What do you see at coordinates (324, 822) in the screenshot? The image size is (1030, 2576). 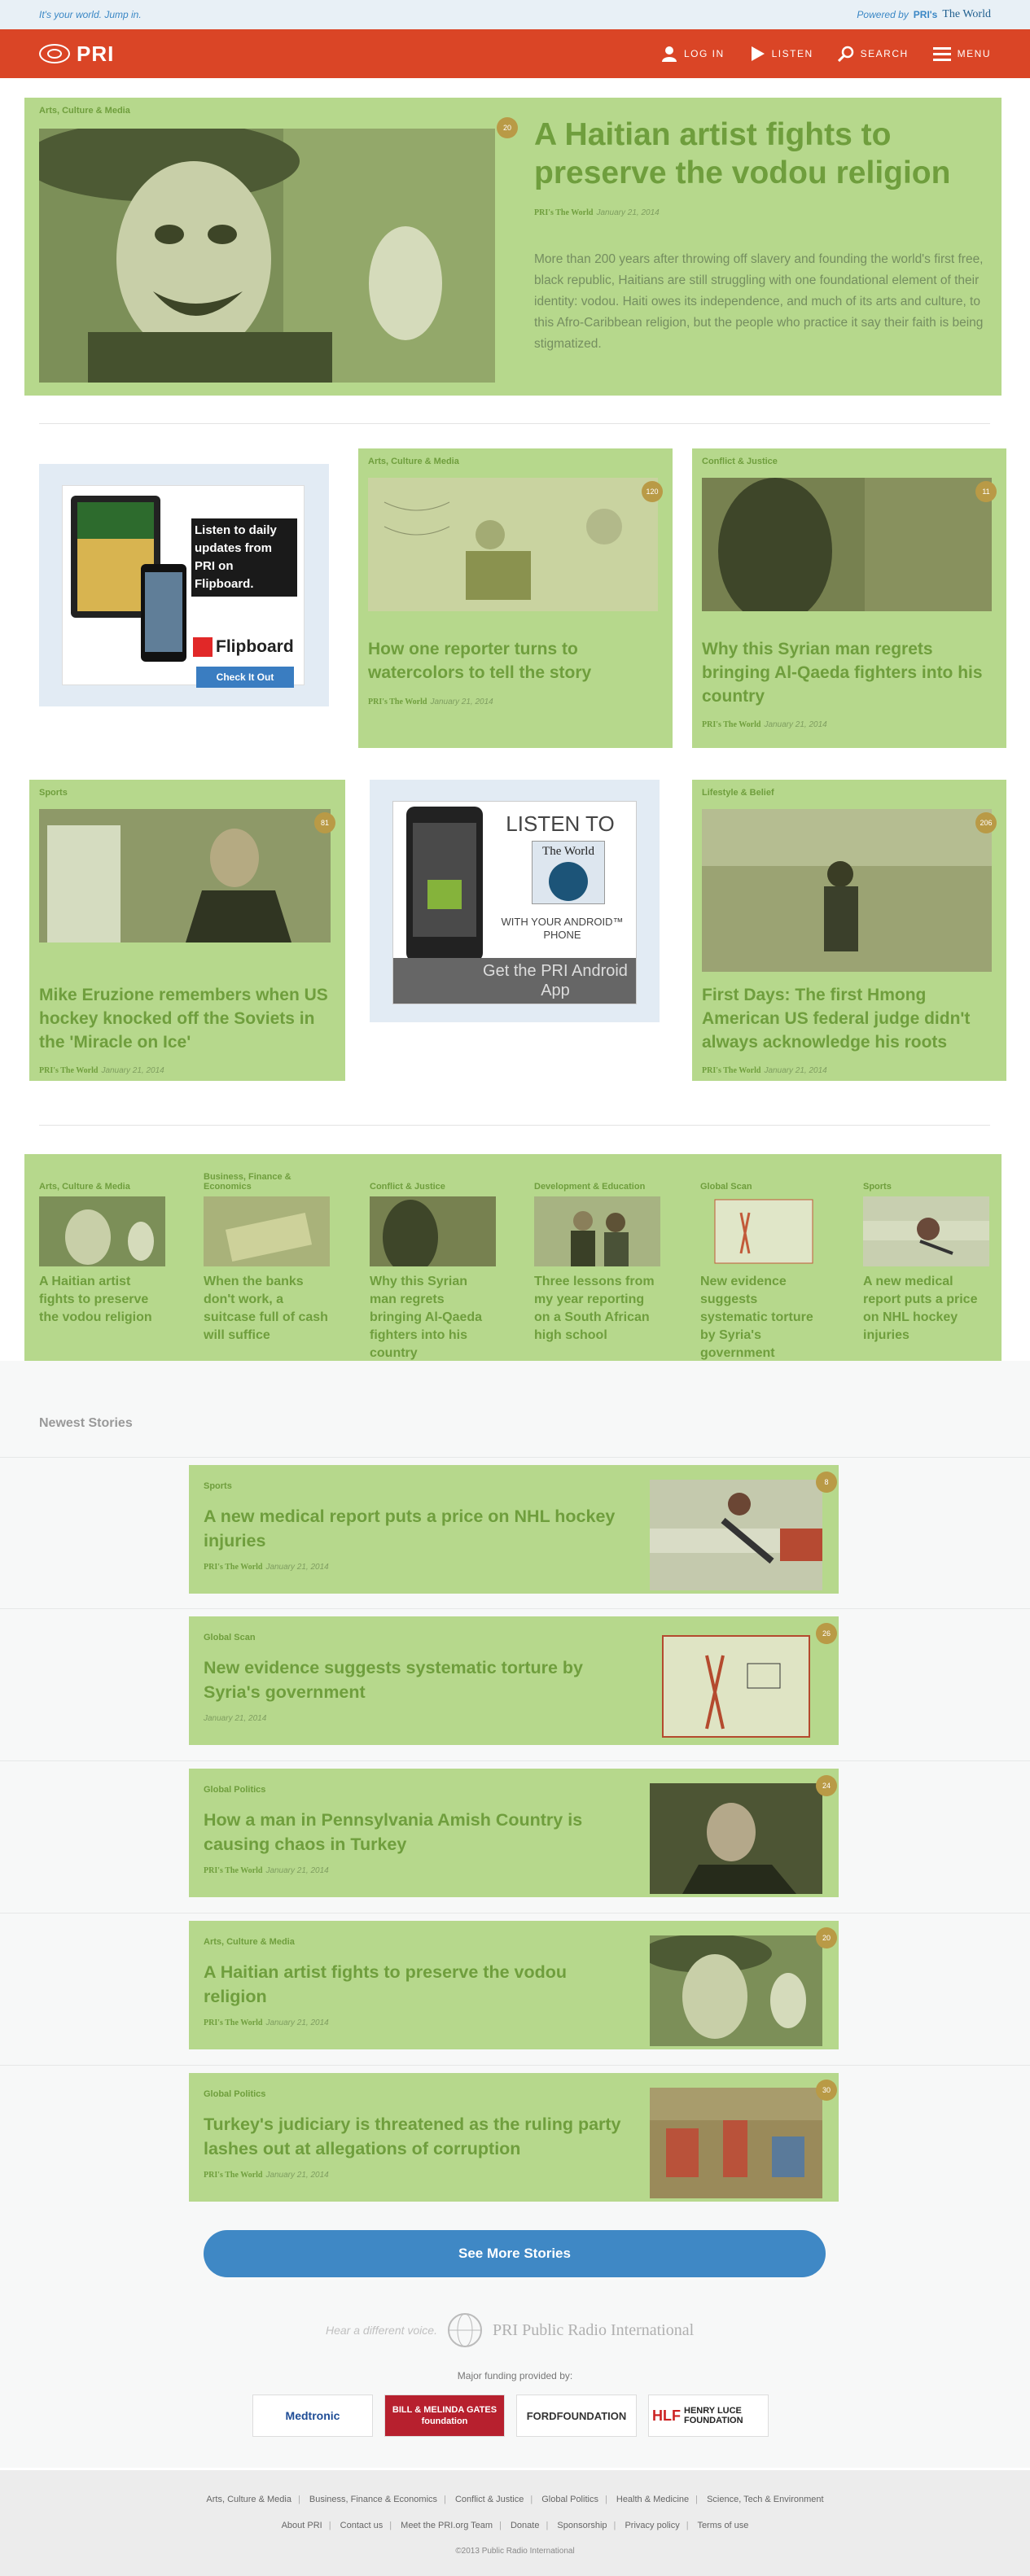 I see `card-comment-count: 81` at bounding box center [324, 822].